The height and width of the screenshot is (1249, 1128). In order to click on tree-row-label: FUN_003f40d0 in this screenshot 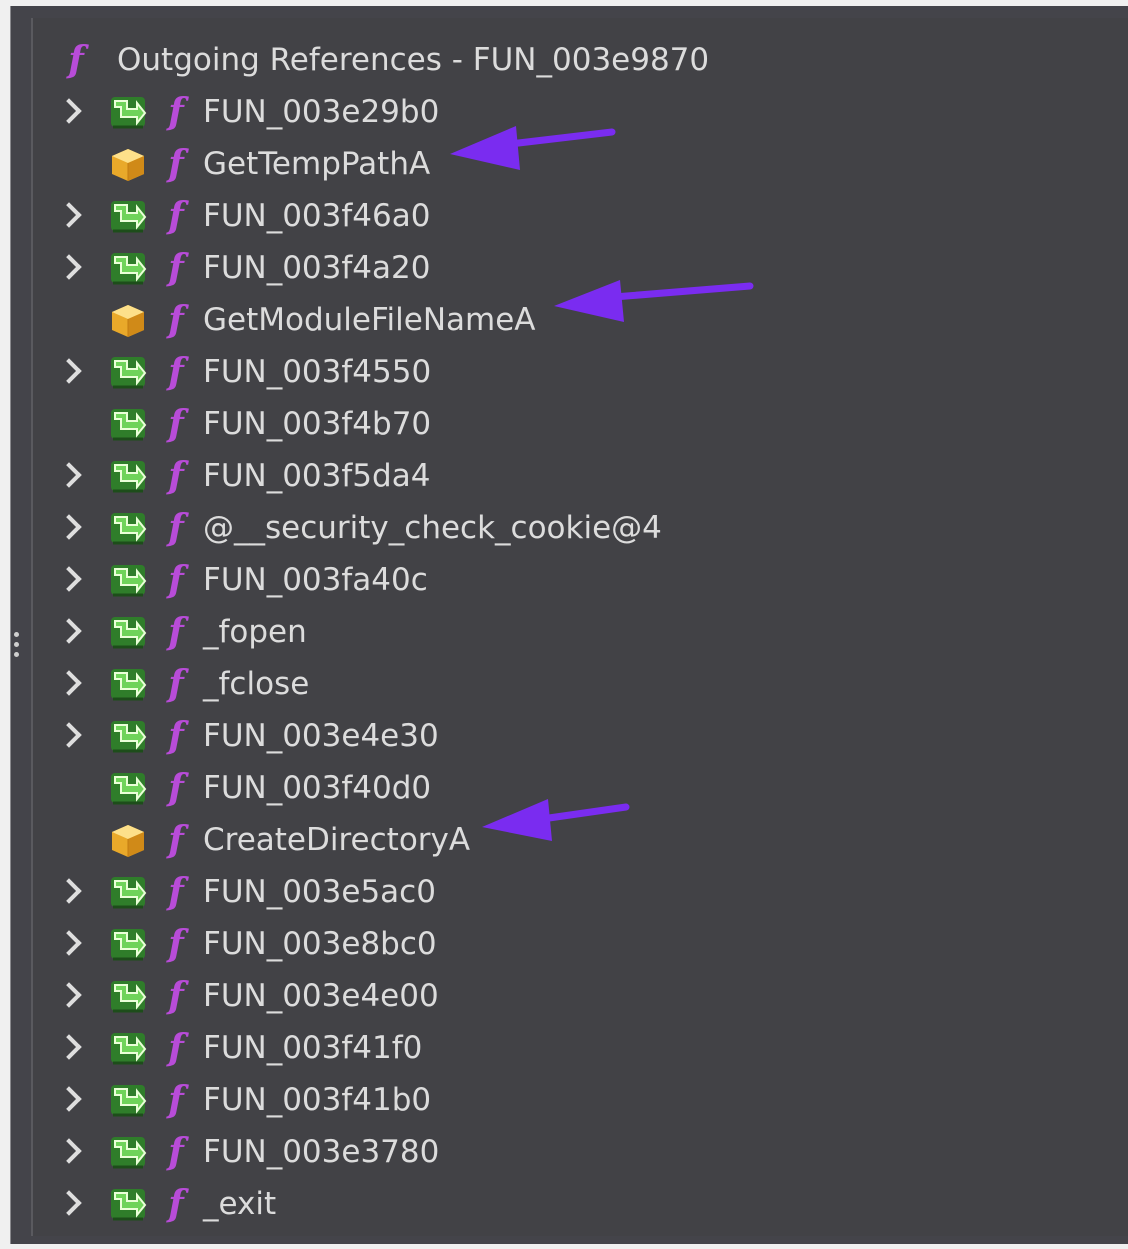, I will do `click(317, 788)`.